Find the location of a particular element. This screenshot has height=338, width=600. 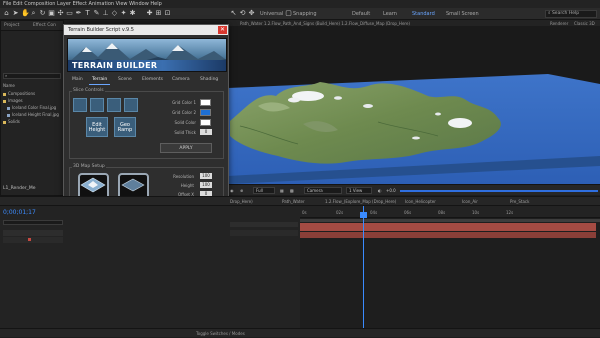

tab-shading: Shading is located at coordinates (209, 80).